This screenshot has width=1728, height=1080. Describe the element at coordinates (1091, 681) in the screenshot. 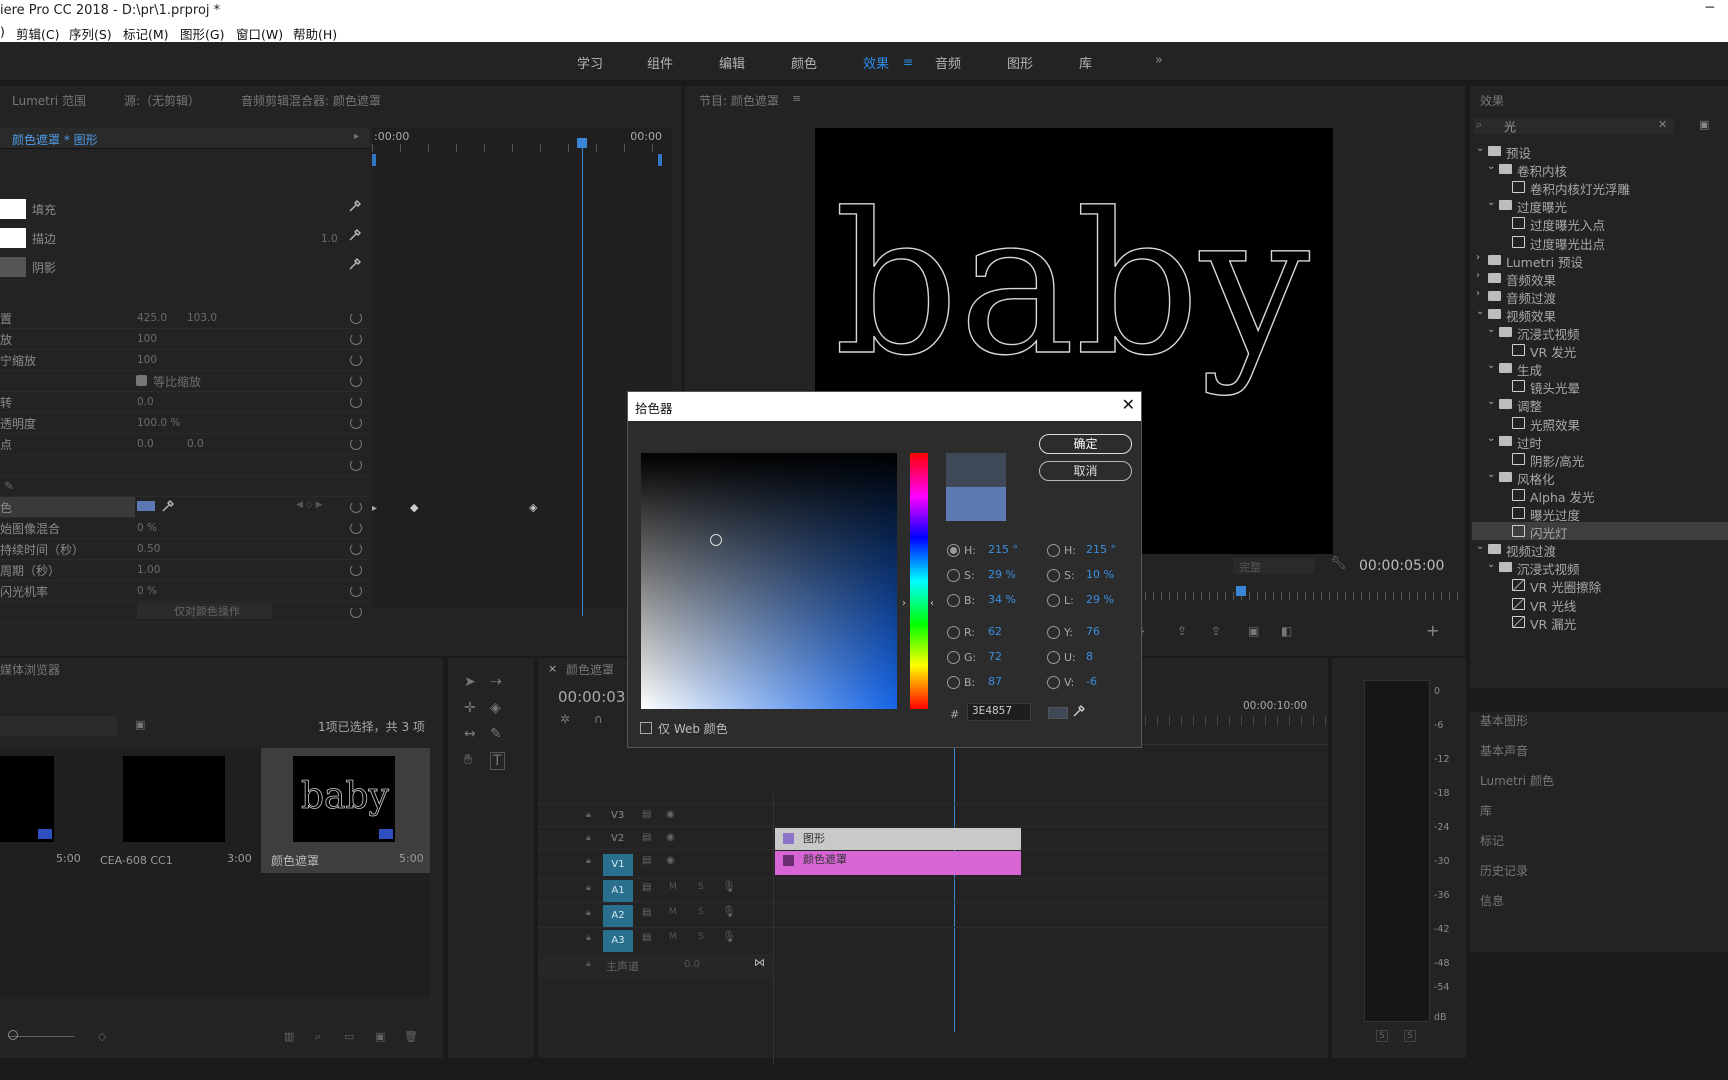

I see `yuv-v-value: -6` at that location.